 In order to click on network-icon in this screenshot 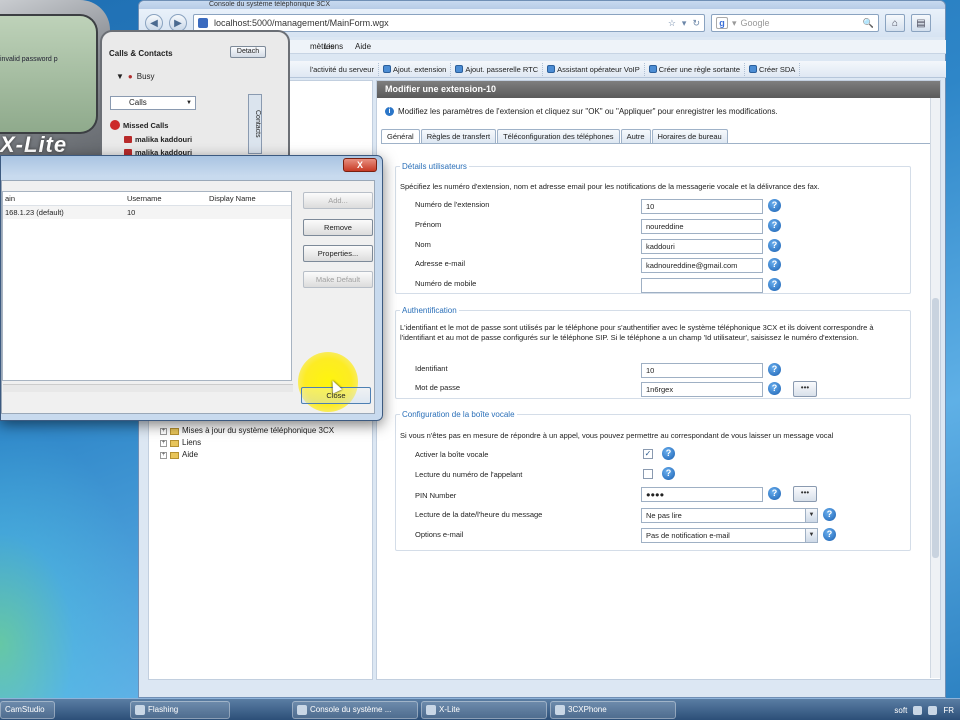, I will do `click(918, 710)`.